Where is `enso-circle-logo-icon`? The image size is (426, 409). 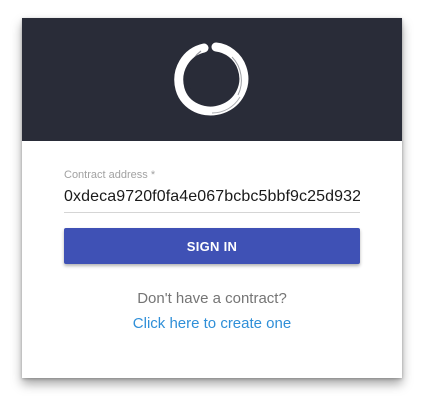
enso-circle-logo-icon is located at coordinates (211, 79).